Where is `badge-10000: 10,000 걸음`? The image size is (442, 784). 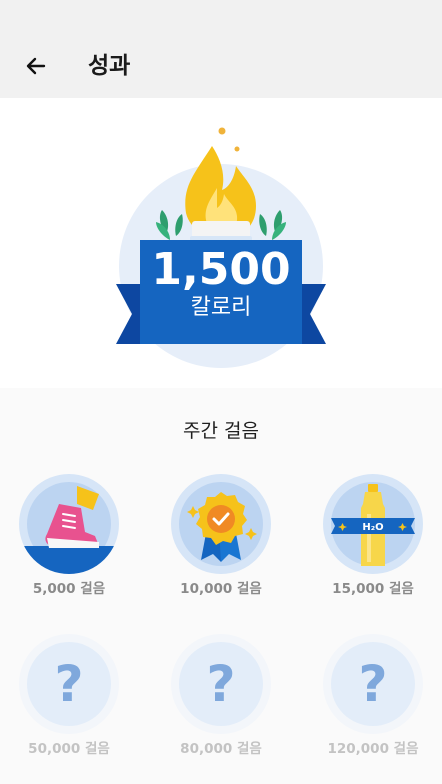
badge-10000: 10,000 걸음 is located at coordinates (221, 536).